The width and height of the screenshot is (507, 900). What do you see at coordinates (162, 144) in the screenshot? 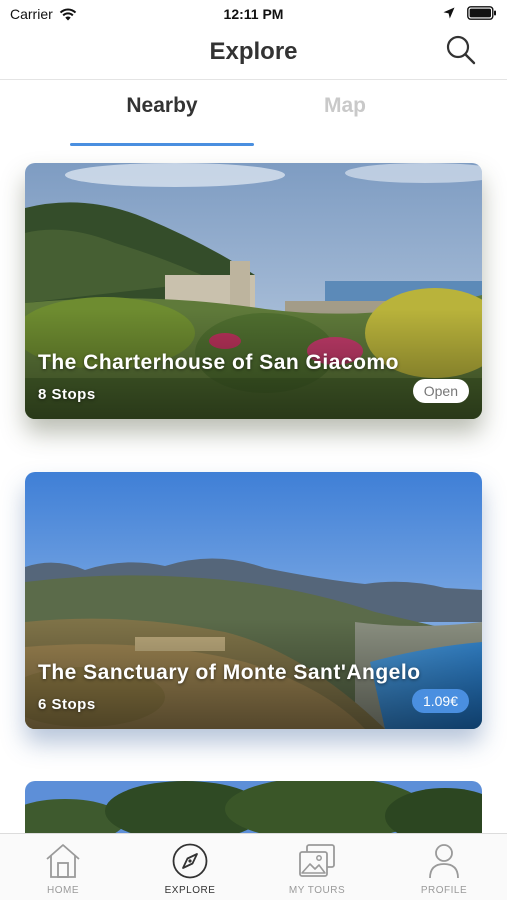
I see `tab-active-indicator` at bounding box center [162, 144].